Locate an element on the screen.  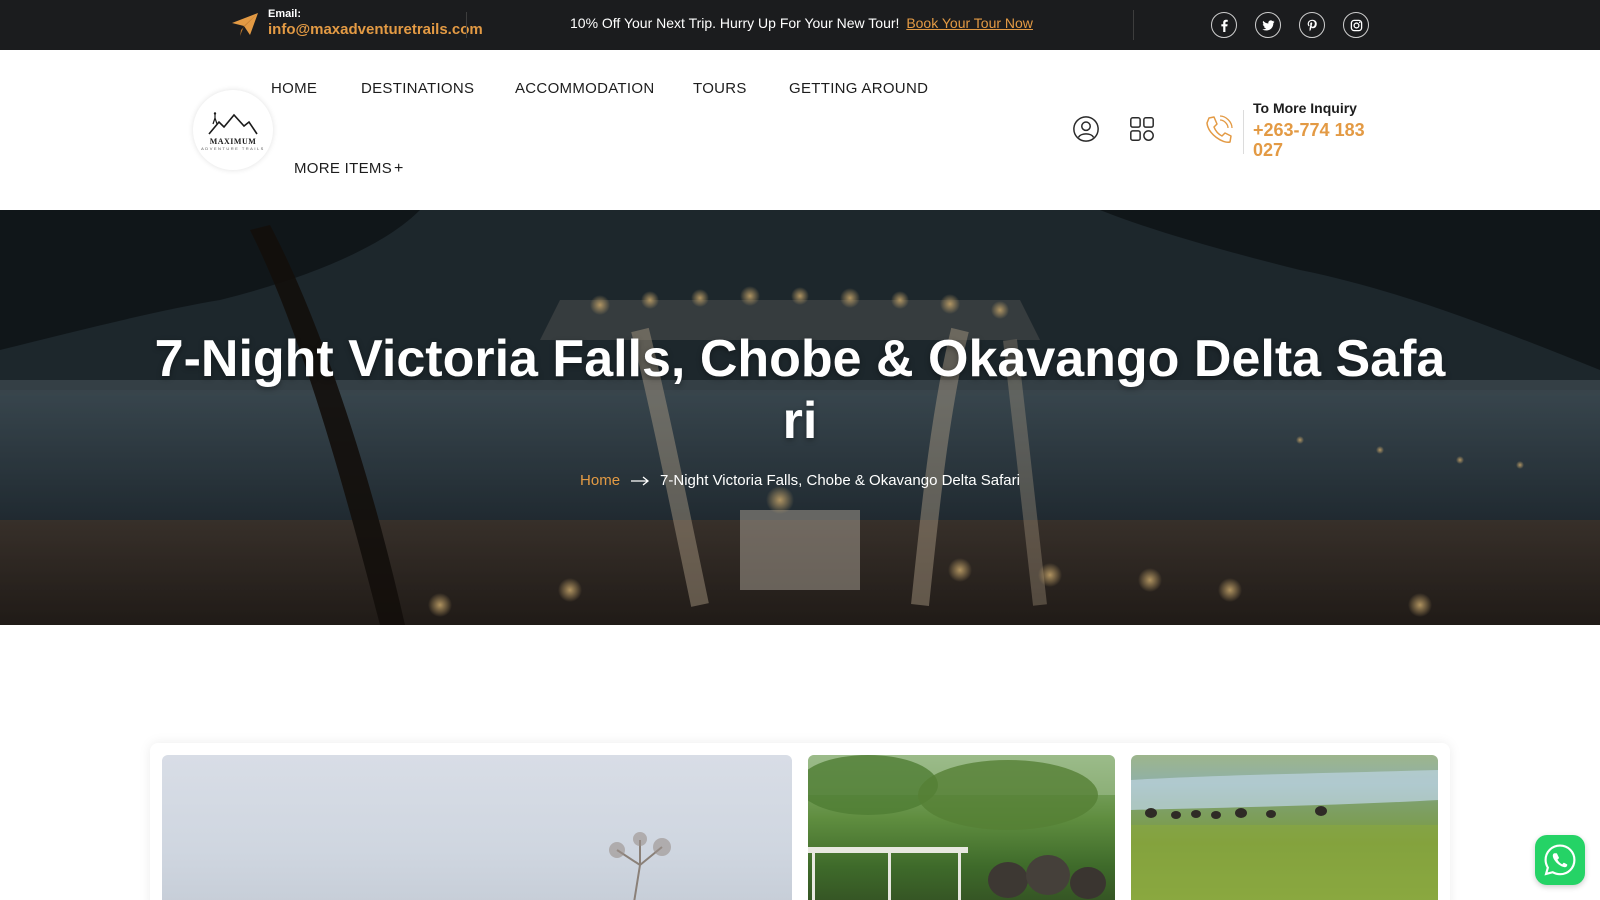
logo-text: MAXIMUM is located at coordinates (233, 141).